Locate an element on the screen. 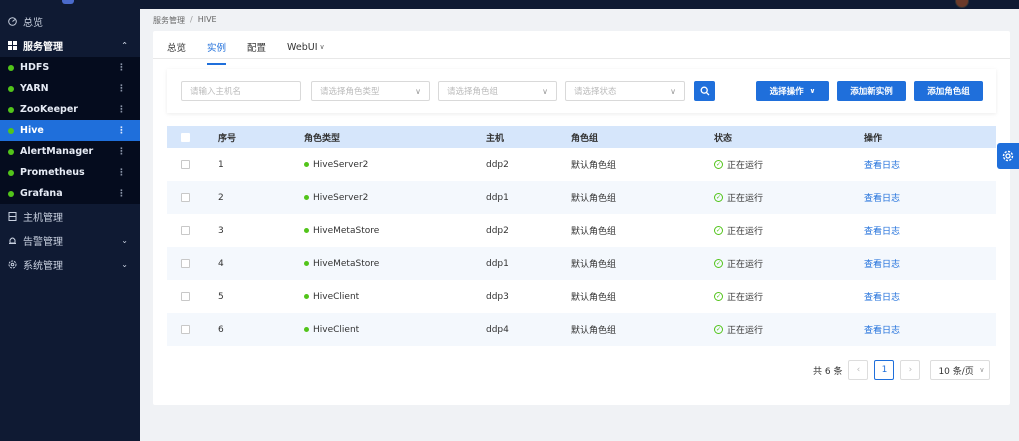 The image size is (1019, 441). sidebar-item-prometheus: Prometheus ⋮ is located at coordinates (70, 172).